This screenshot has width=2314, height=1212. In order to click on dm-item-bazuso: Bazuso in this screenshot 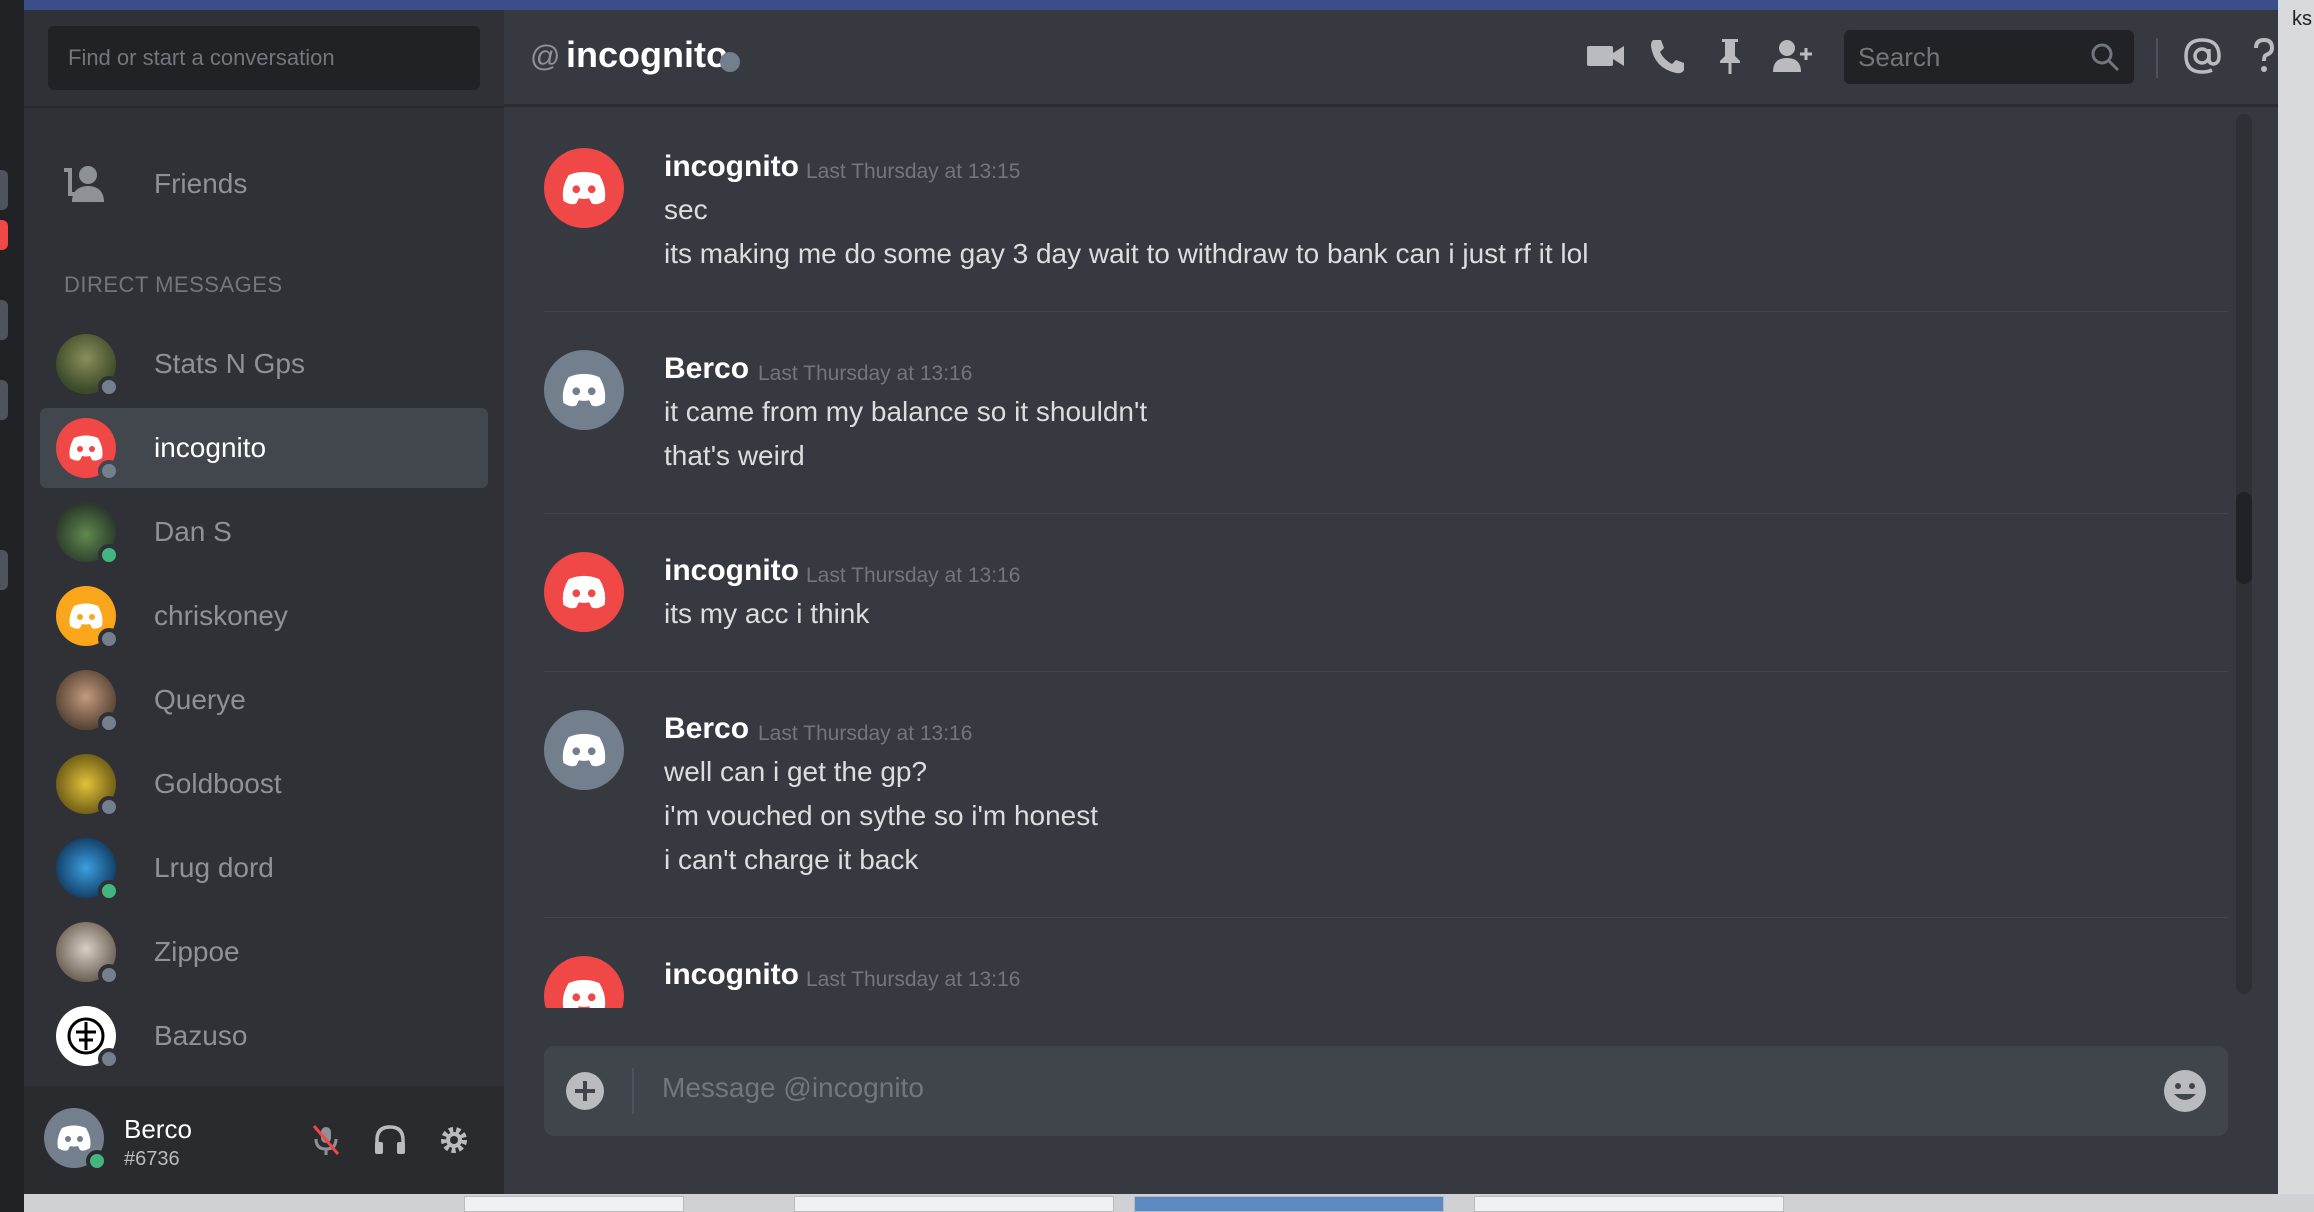, I will do `click(264, 1036)`.